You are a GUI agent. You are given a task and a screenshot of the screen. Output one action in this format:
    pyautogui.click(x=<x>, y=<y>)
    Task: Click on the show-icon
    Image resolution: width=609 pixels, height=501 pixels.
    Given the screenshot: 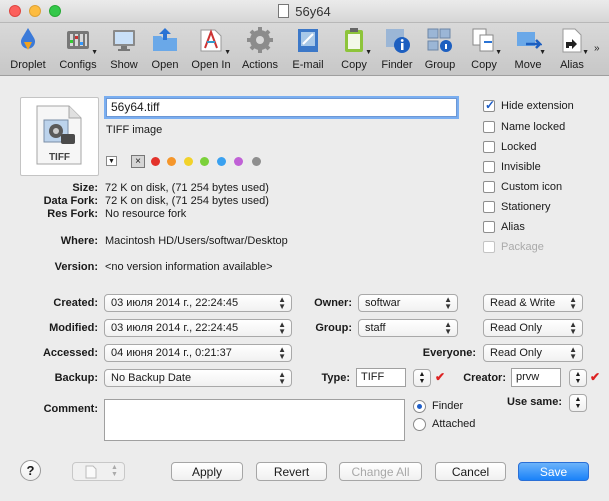 What is the action you would take?
    pyautogui.click(x=124, y=40)
    